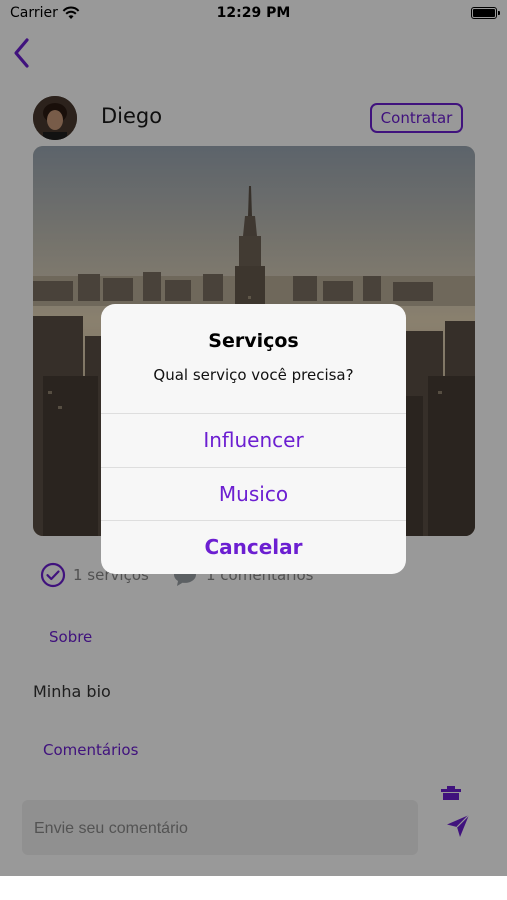 Image resolution: width=507 pixels, height=900 pixels. I want to click on option-influencer-button: Influencer, so click(253, 440).